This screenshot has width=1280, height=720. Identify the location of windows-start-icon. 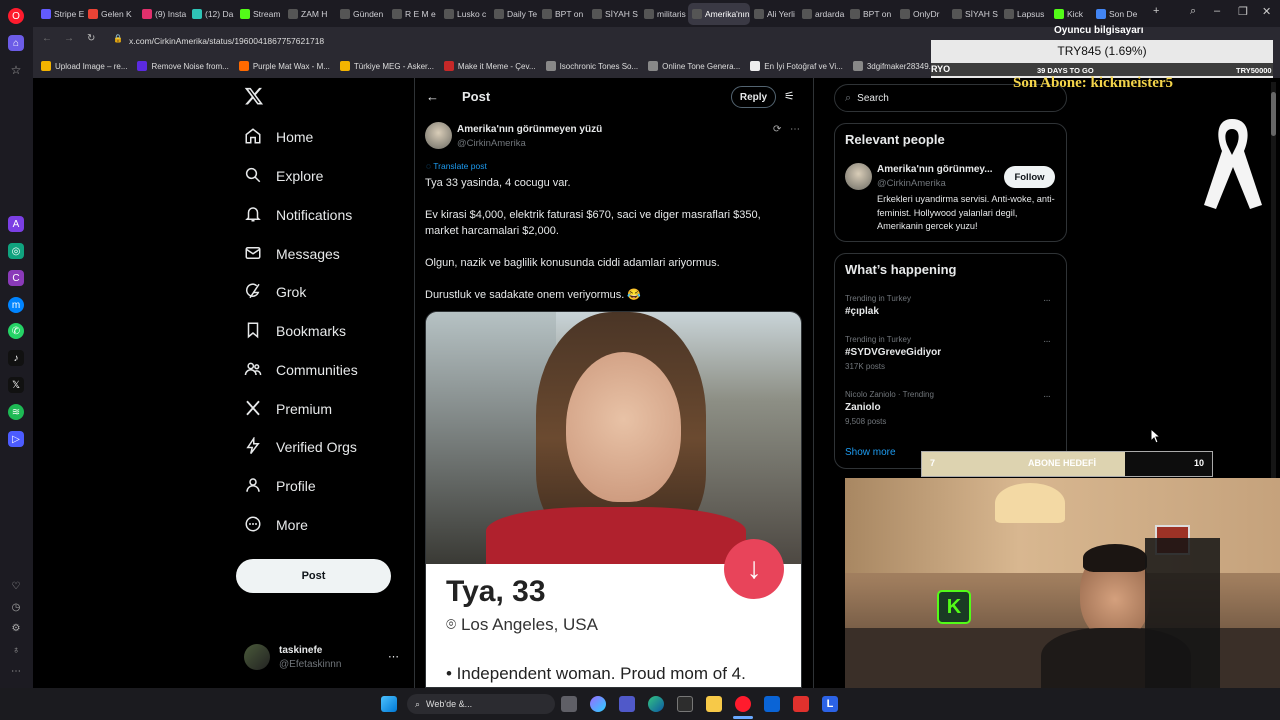
(389, 704).